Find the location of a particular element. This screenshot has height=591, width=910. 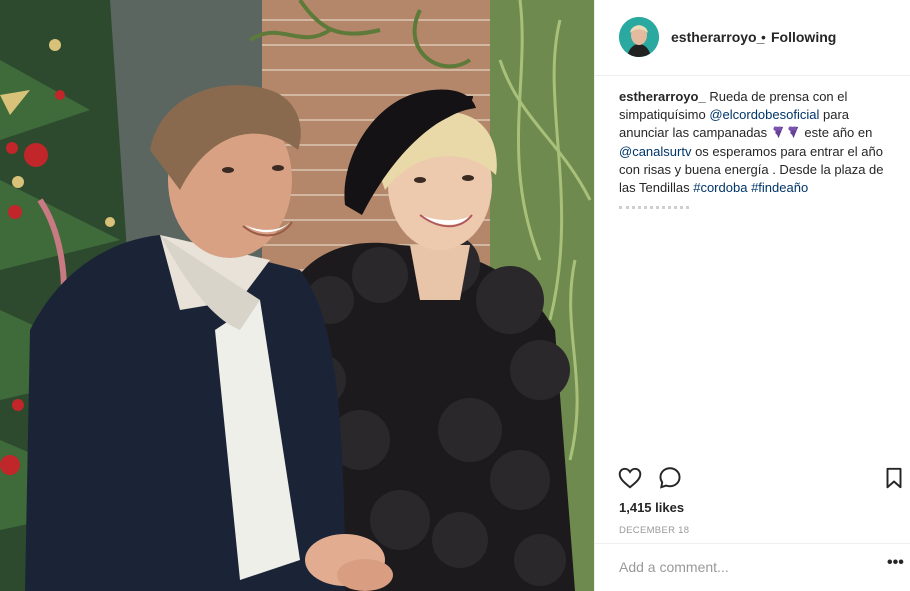

heart-icon is located at coordinates (630, 478).